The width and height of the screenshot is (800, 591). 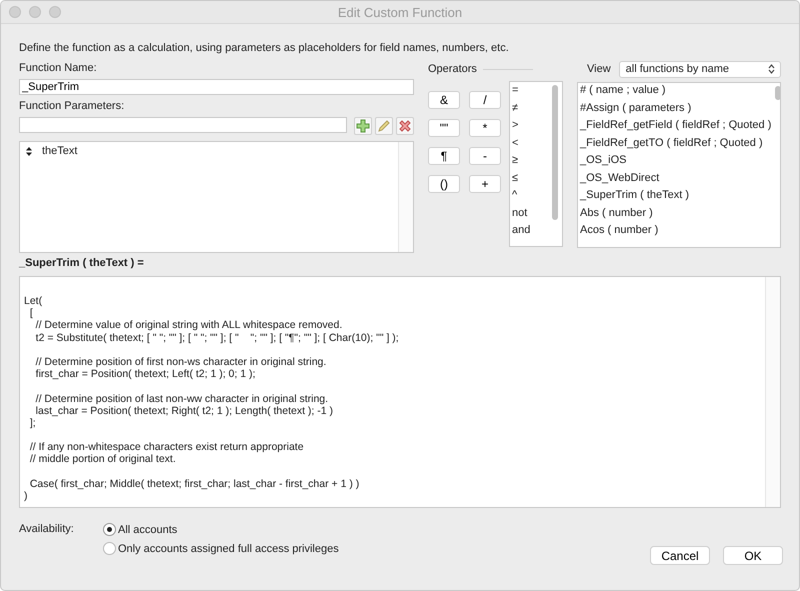 What do you see at coordinates (182, 398) in the screenshot?
I see `code-line: // Determine position of last non-ww character in original string.` at bounding box center [182, 398].